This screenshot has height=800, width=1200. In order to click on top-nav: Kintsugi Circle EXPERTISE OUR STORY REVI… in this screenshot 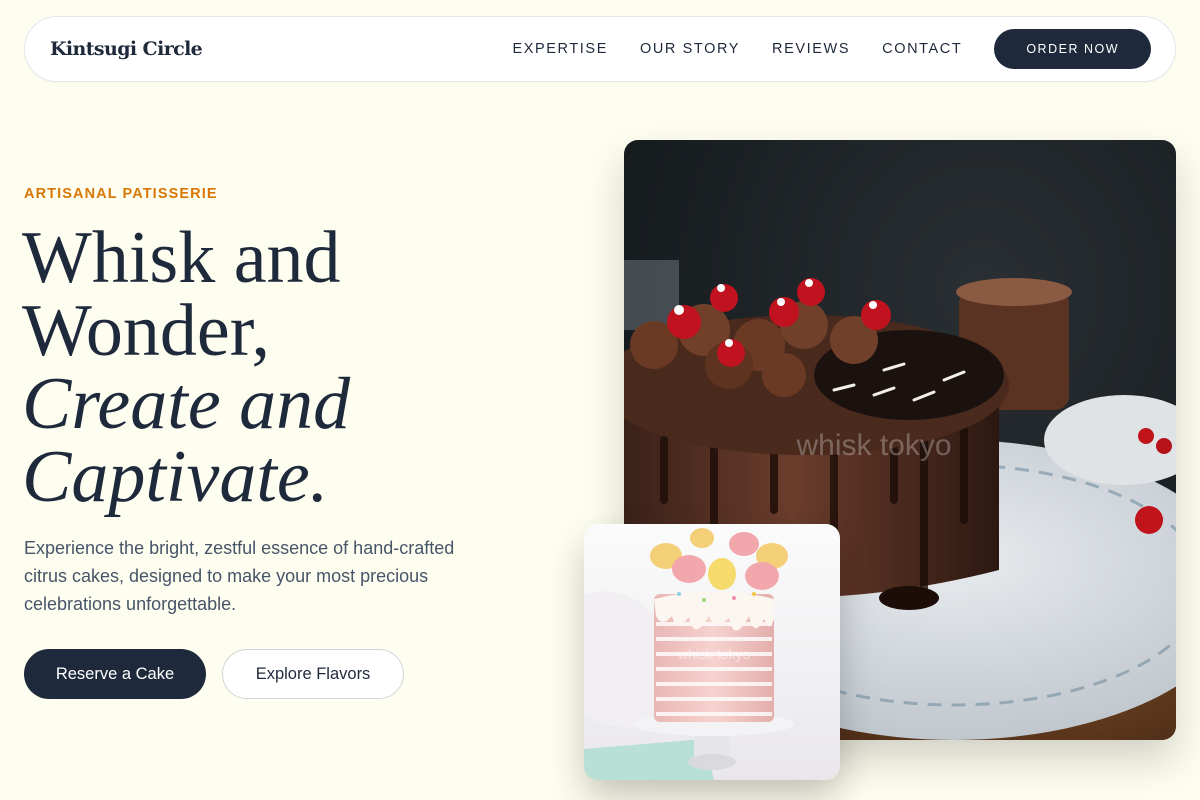, I will do `click(600, 49)`.